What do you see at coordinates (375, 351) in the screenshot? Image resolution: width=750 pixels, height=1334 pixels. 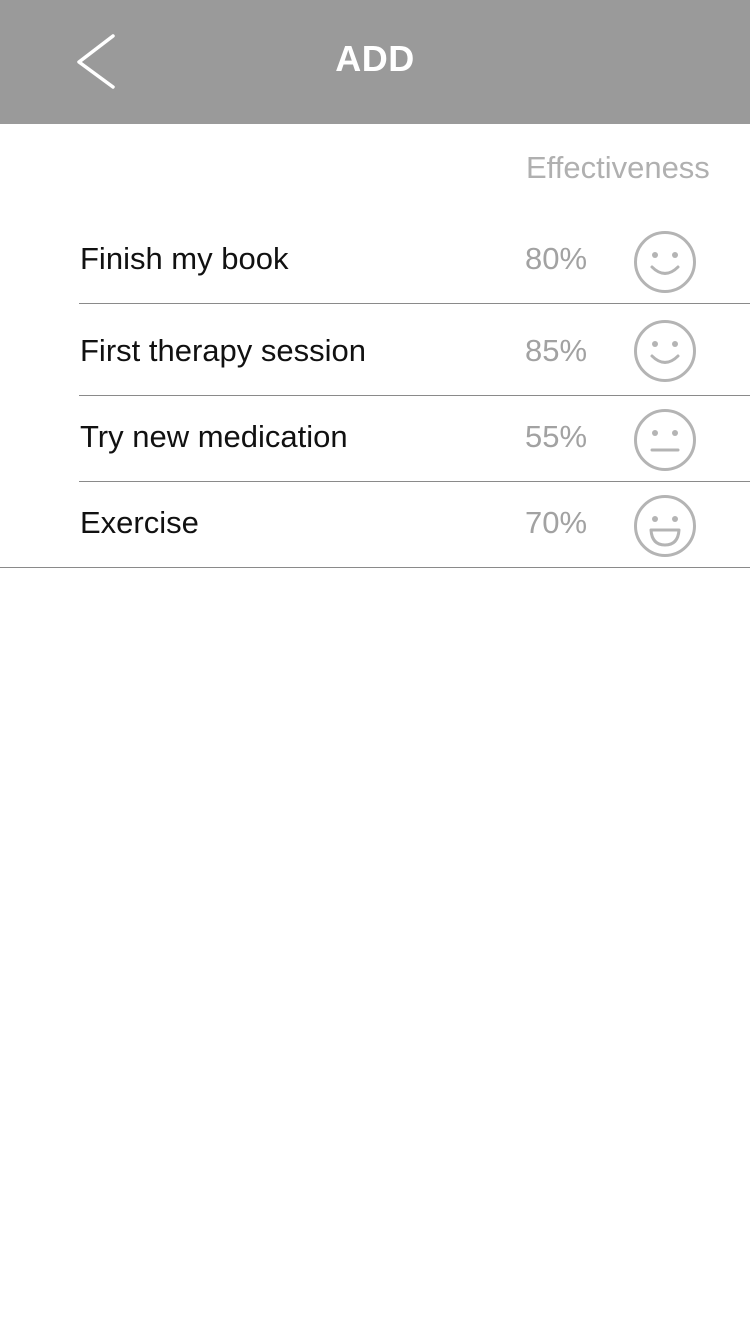 I see `list-item: First therapy session 85%` at bounding box center [375, 351].